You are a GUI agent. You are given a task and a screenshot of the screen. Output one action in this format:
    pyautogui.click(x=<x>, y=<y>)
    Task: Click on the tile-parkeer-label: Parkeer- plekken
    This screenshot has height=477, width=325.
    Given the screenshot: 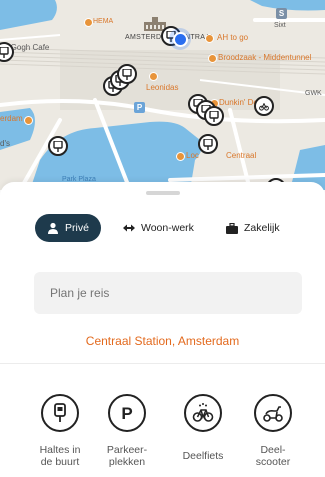 What is the action you would take?
    pyautogui.click(x=127, y=456)
    